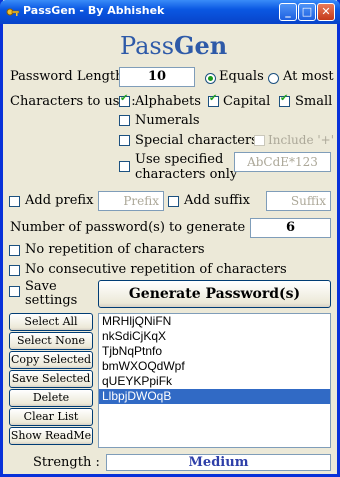 The image size is (340, 477). Describe the element at coordinates (241, 76) in the screenshot. I see `equals-label: Equals` at that location.